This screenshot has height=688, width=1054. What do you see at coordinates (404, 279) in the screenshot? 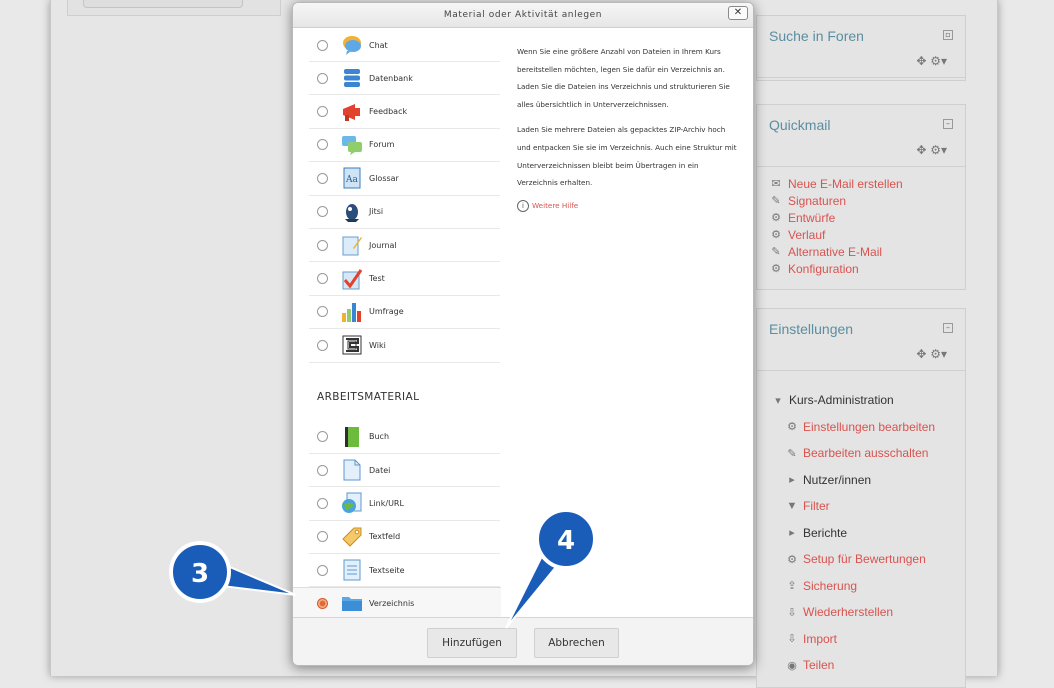
I see `option-test: Test` at bounding box center [404, 279].